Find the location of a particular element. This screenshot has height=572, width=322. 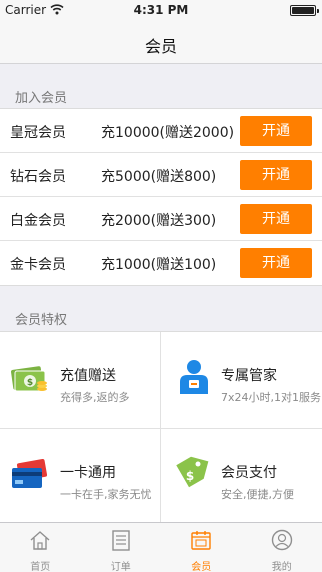

membership-price: 充1000(赠送100) is located at coordinates (159, 265).